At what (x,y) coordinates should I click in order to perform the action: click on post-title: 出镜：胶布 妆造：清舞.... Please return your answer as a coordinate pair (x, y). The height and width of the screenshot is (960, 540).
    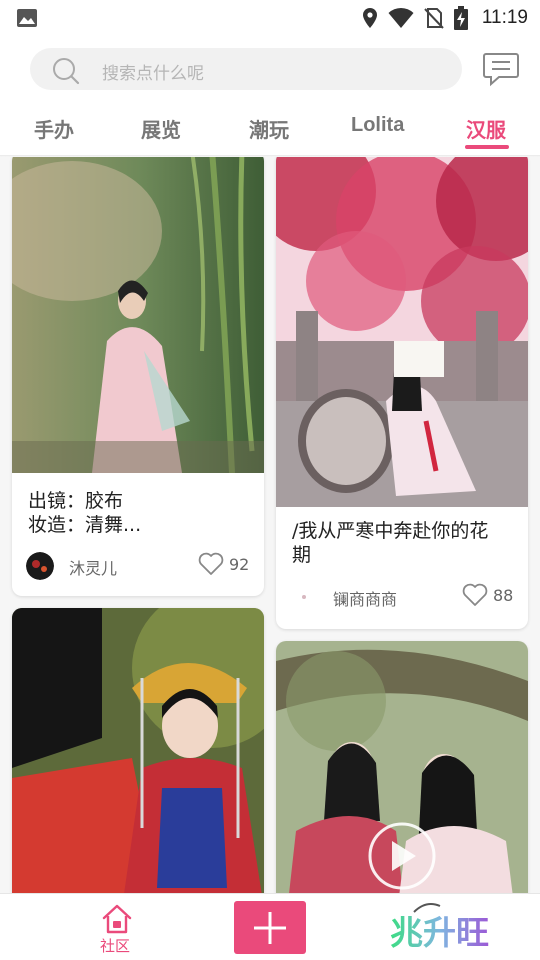
    Looking at the image, I should click on (139, 513).